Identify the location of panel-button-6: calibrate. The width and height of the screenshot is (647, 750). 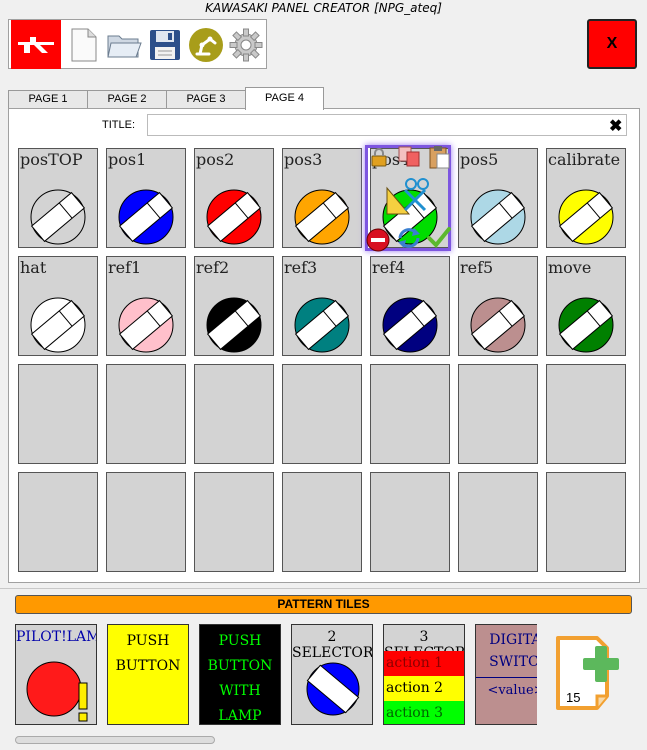
(586, 198).